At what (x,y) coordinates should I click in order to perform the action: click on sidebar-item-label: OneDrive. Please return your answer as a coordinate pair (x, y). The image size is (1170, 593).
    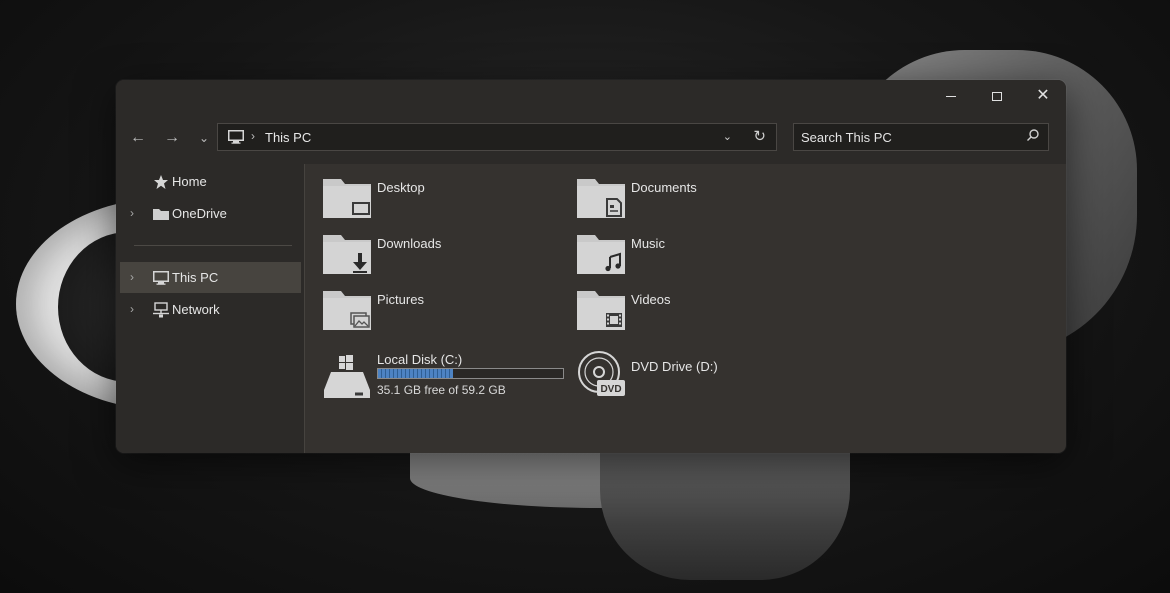
    Looking at the image, I should click on (199, 213).